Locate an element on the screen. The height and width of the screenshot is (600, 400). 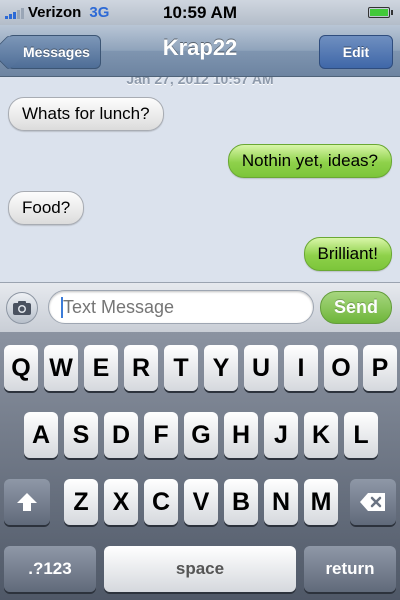
camera-button is located at coordinates (22, 308).